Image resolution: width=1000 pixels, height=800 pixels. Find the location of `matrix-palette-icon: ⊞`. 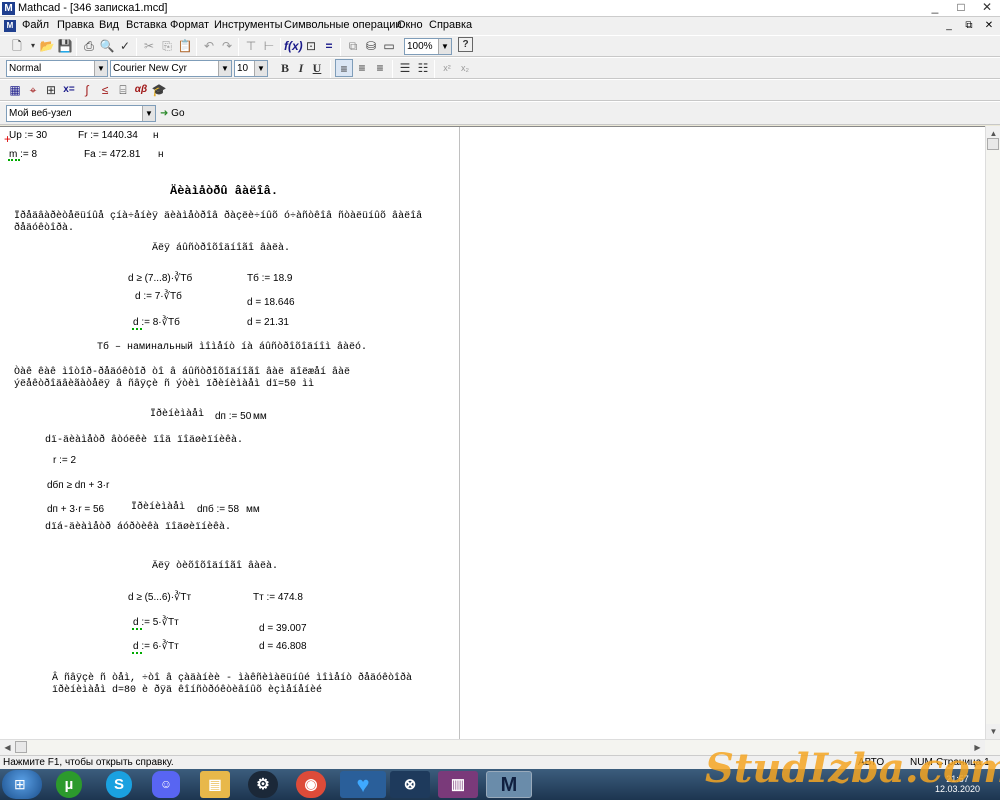

matrix-palette-icon: ⊞ is located at coordinates (51, 90).